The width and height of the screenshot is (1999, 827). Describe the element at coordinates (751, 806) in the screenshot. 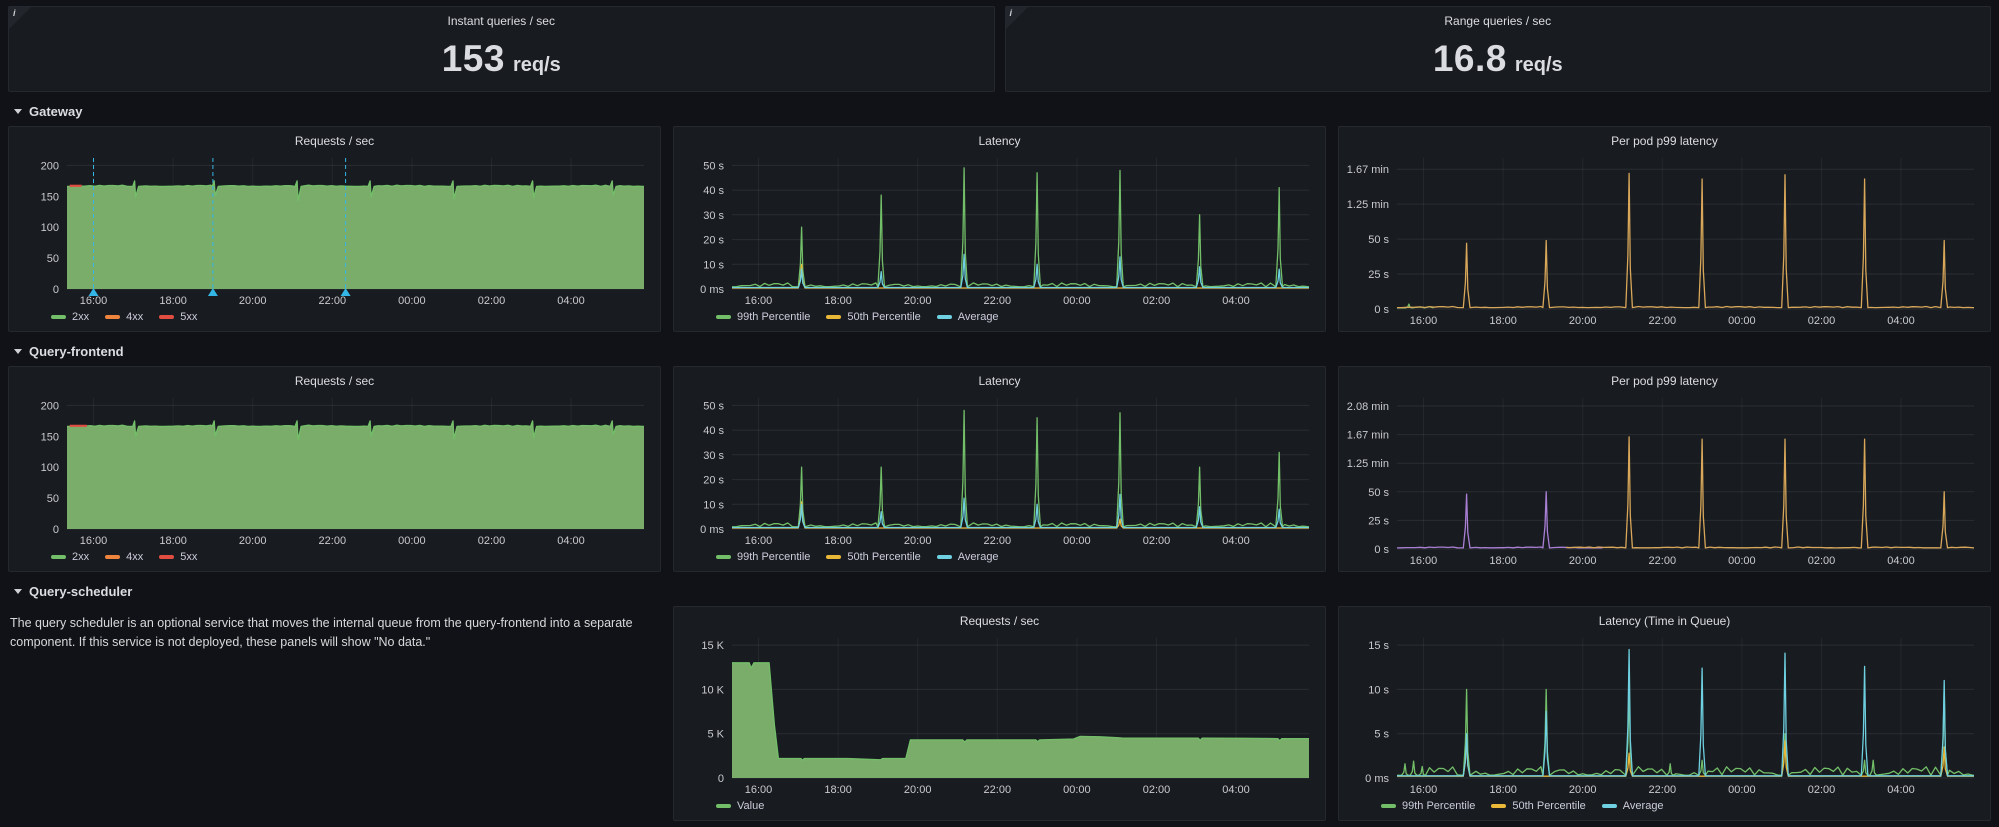

I see `legend-label: Value` at that location.